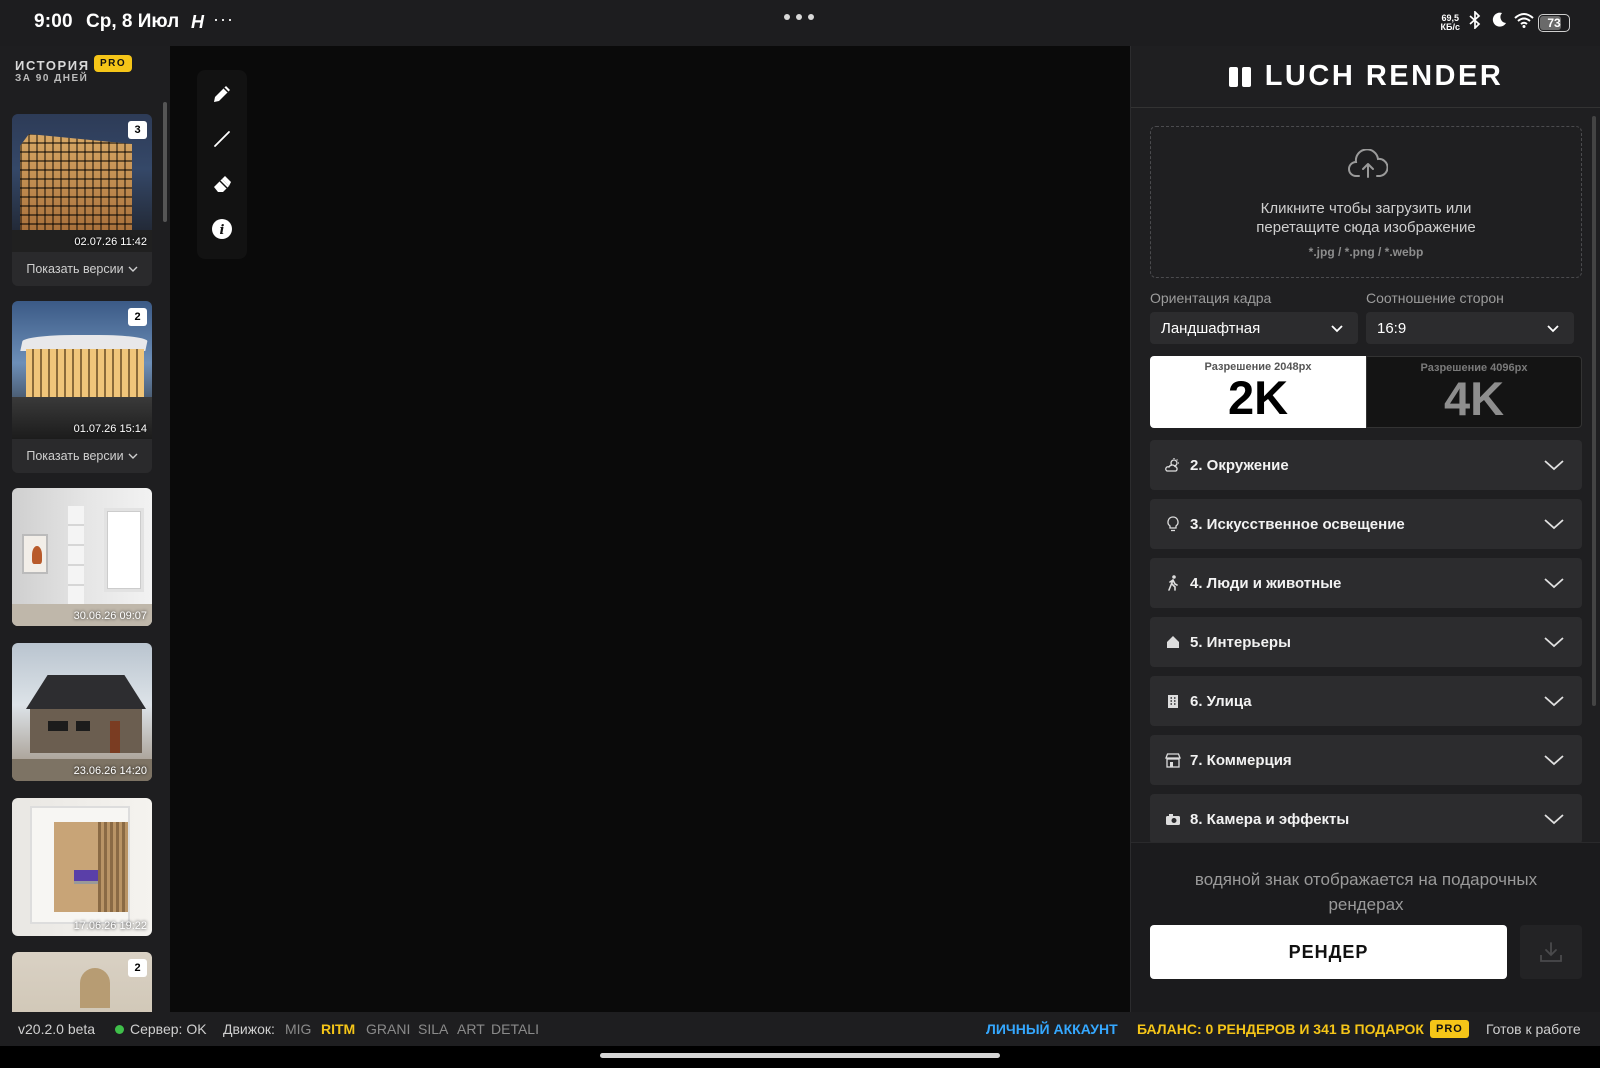 The height and width of the screenshot is (1068, 1600). What do you see at coordinates (1254, 328) in the screenshot?
I see `orientation-select: Ландшафтная` at bounding box center [1254, 328].